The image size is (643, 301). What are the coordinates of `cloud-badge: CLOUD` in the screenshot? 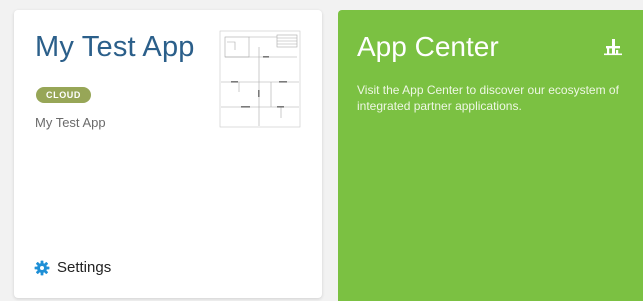 It's located at (63, 95).